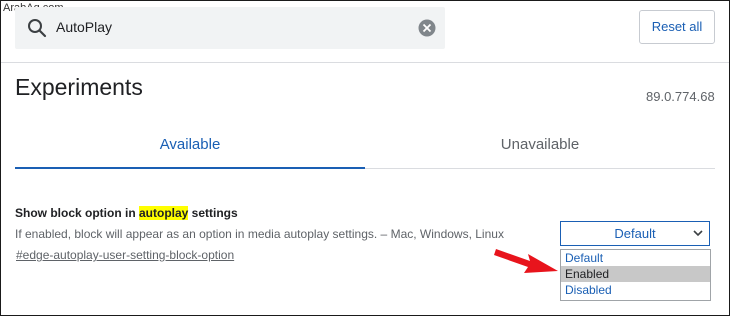 The height and width of the screenshot is (316, 730). I want to click on annotation-arrow-icon, so click(526, 261).